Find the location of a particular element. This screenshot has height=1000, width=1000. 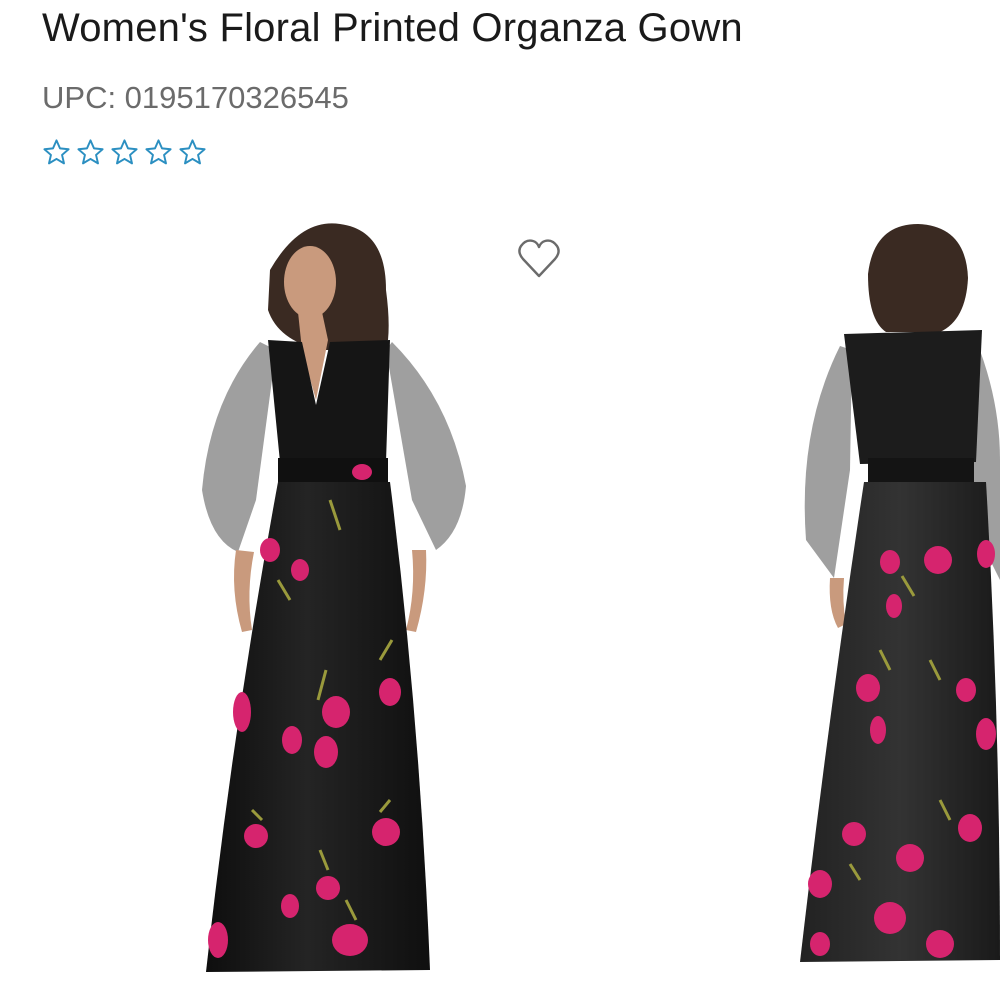

heart-outline-icon is located at coordinates (539, 262).